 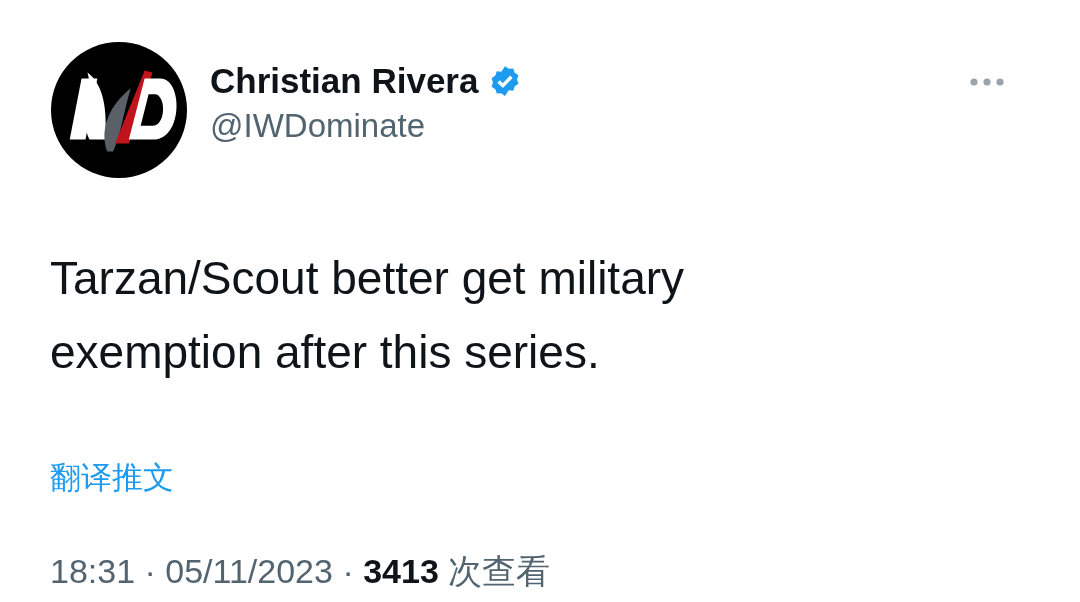 What do you see at coordinates (344, 81) in the screenshot?
I see `author-name: Christian Rivera` at bounding box center [344, 81].